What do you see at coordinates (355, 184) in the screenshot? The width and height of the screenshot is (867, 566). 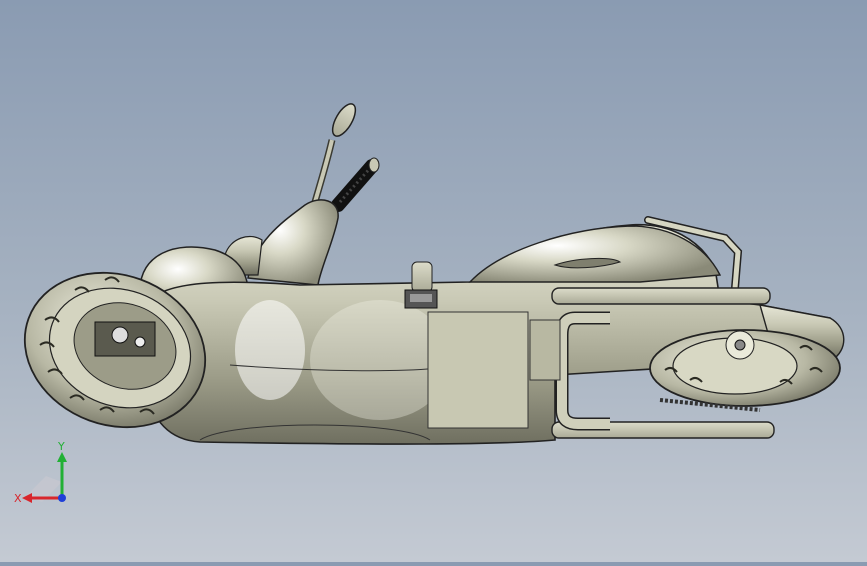 I see `handlebar-grip` at bounding box center [355, 184].